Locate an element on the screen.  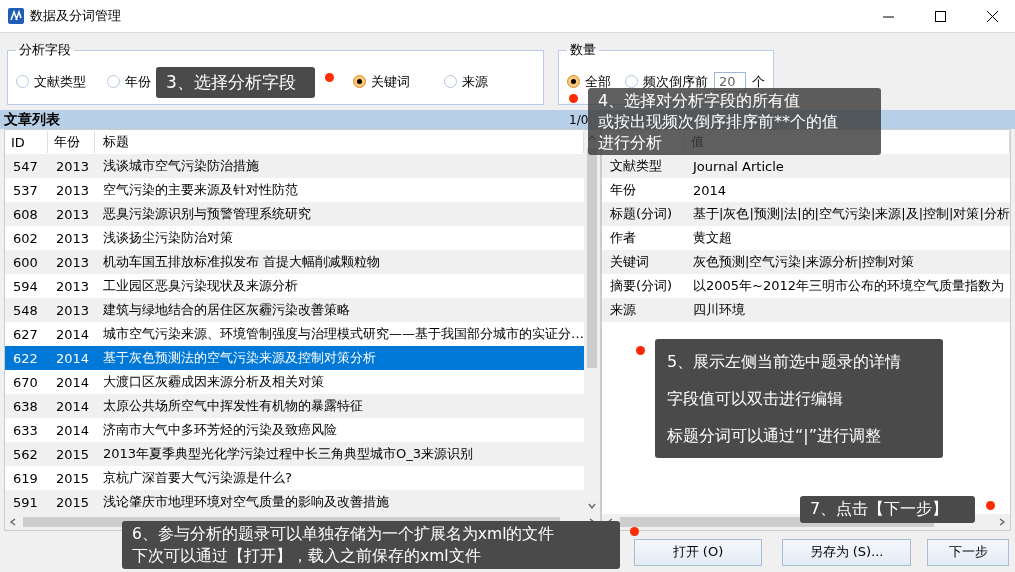
table-cell-text: 594 is located at coordinates (25, 286).